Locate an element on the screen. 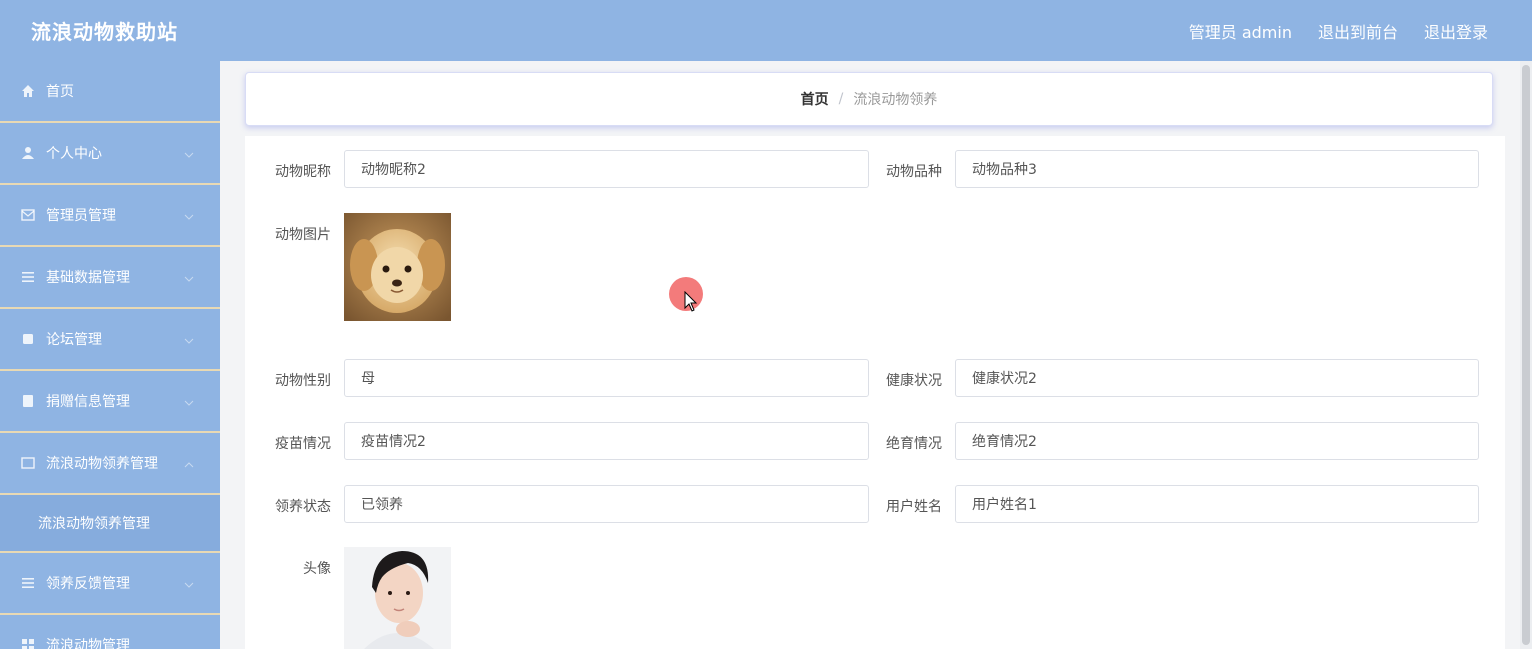 This screenshot has width=1532, height=649. home-icon is located at coordinates (28, 91).